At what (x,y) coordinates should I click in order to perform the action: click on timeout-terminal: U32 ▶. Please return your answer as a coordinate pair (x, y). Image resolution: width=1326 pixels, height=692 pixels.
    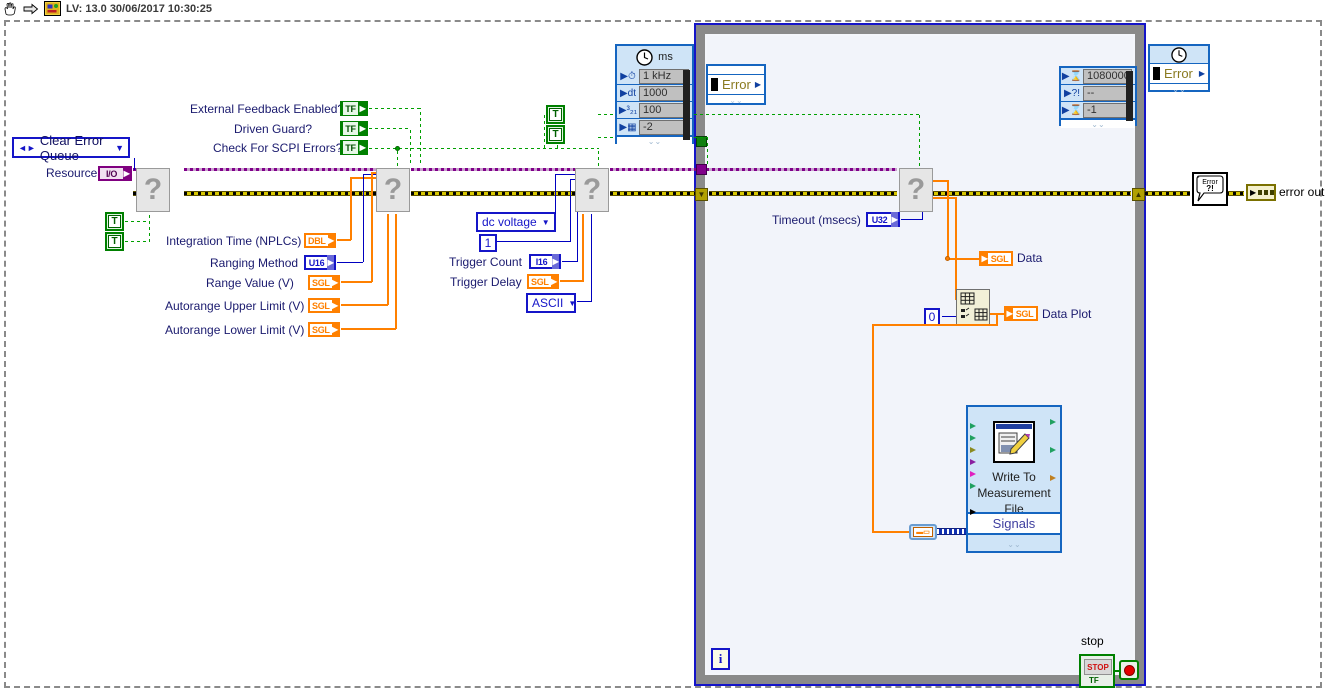
    Looking at the image, I should click on (883, 219).